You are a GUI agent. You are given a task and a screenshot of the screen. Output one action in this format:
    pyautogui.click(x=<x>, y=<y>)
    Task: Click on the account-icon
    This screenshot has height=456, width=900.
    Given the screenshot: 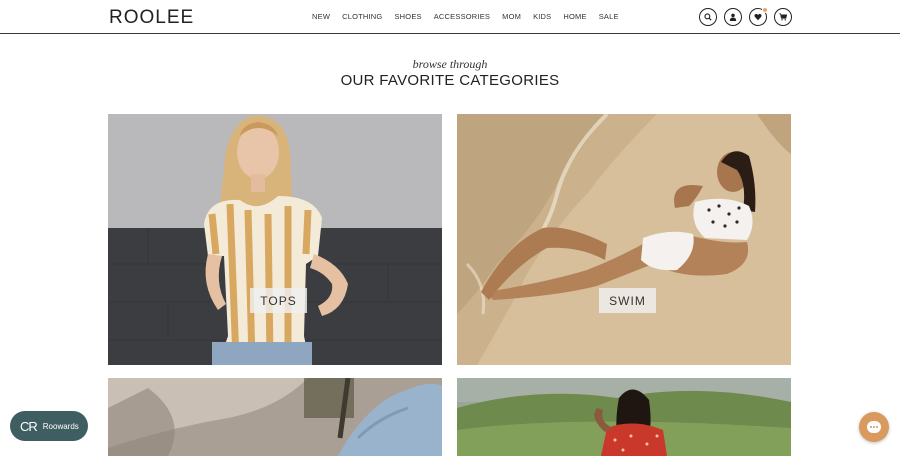 What is the action you would take?
    pyautogui.click(x=733, y=17)
    